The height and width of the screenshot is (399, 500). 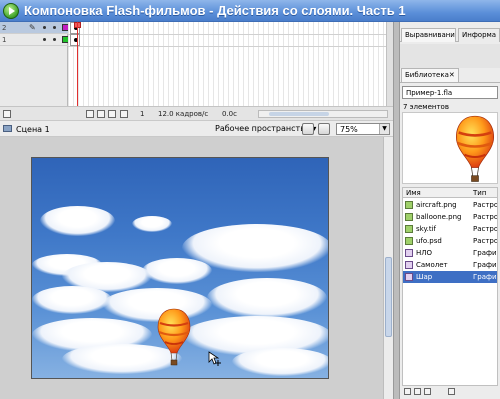 I want to click on pencil-icon: ✎, so click(x=32, y=27).